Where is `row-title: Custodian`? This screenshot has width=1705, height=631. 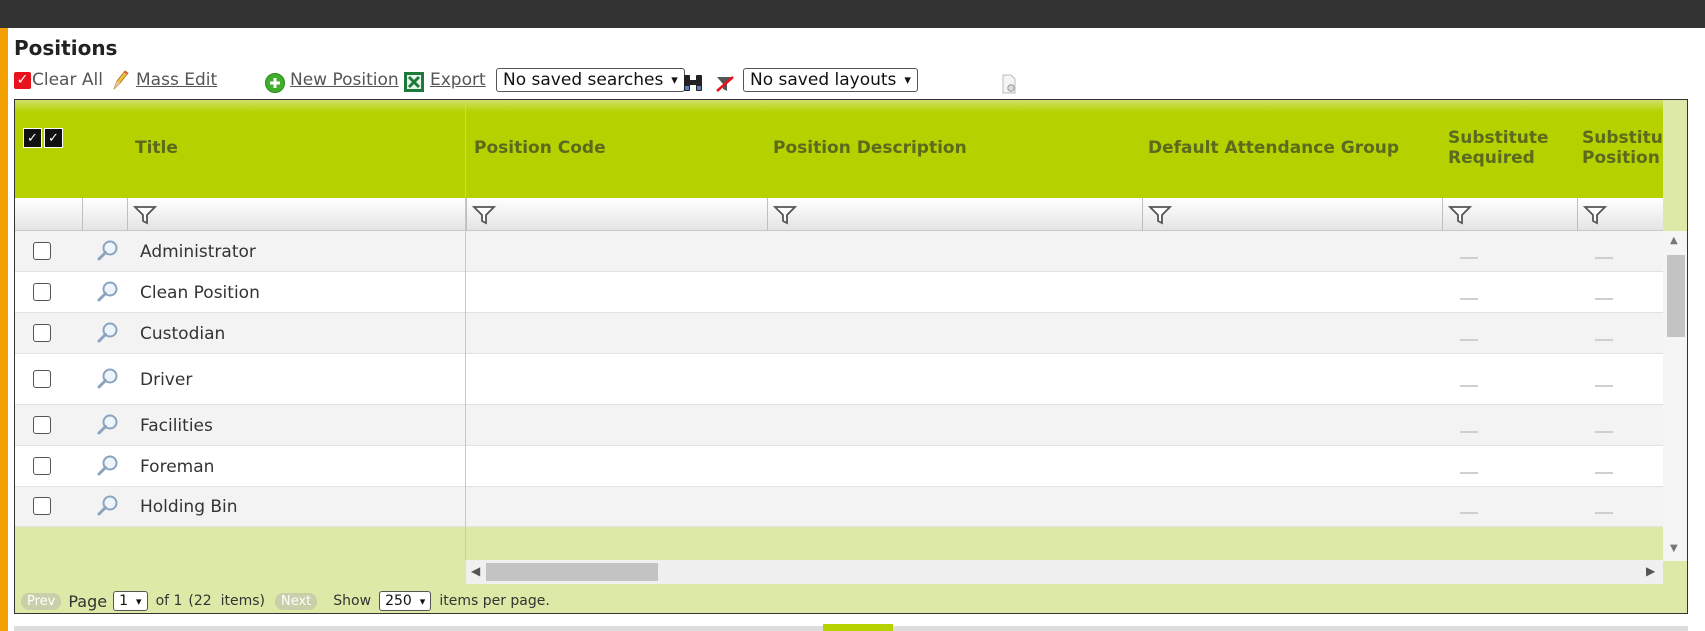
row-title: Custodian is located at coordinates (183, 334).